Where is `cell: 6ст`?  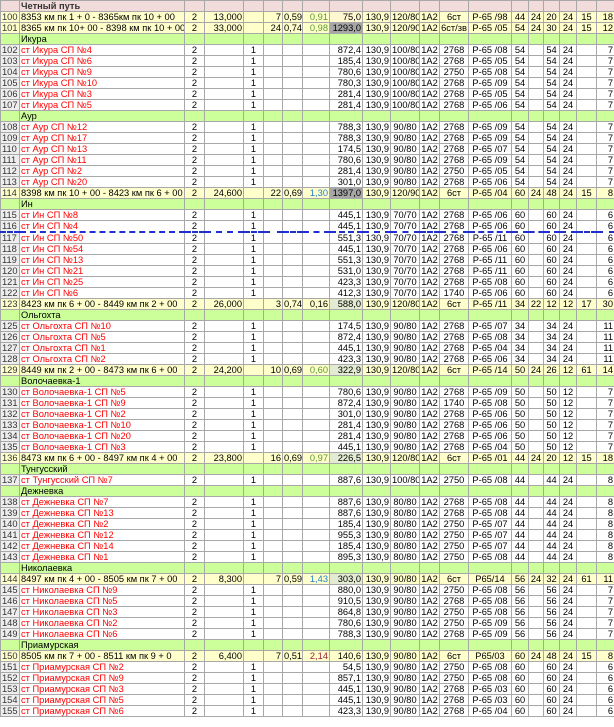 cell: 6ст is located at coordinates (454, 17).